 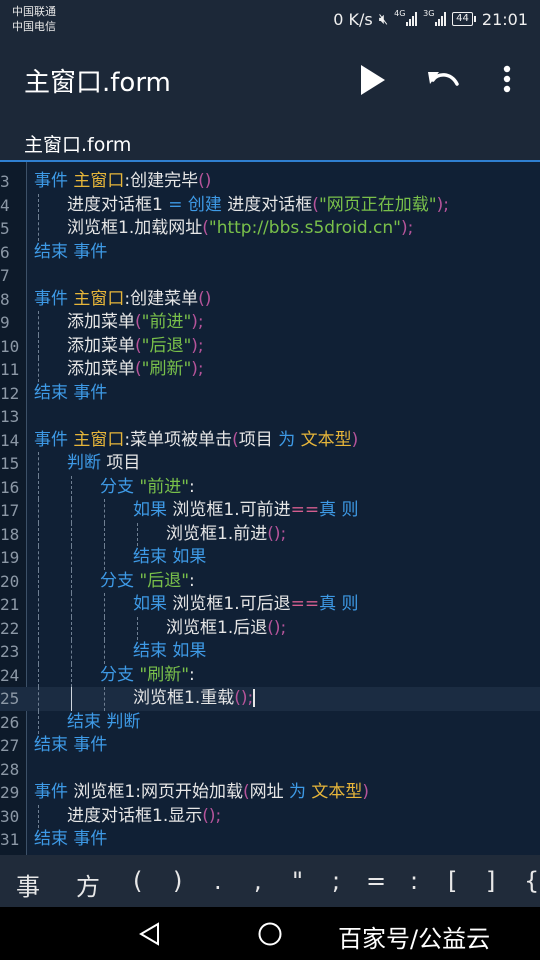 I want to click on code-token: 项目, so click(x=258, y=439).